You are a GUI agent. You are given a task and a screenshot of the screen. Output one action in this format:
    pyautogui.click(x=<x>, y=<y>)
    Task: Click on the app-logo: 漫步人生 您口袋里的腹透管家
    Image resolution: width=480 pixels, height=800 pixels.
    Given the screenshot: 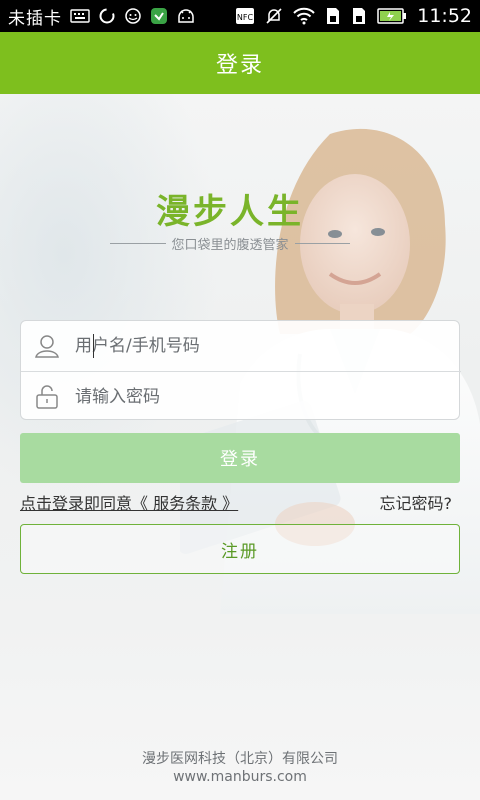 What is the action you would take?
    pyautogui.click(x=230, y=218)
    